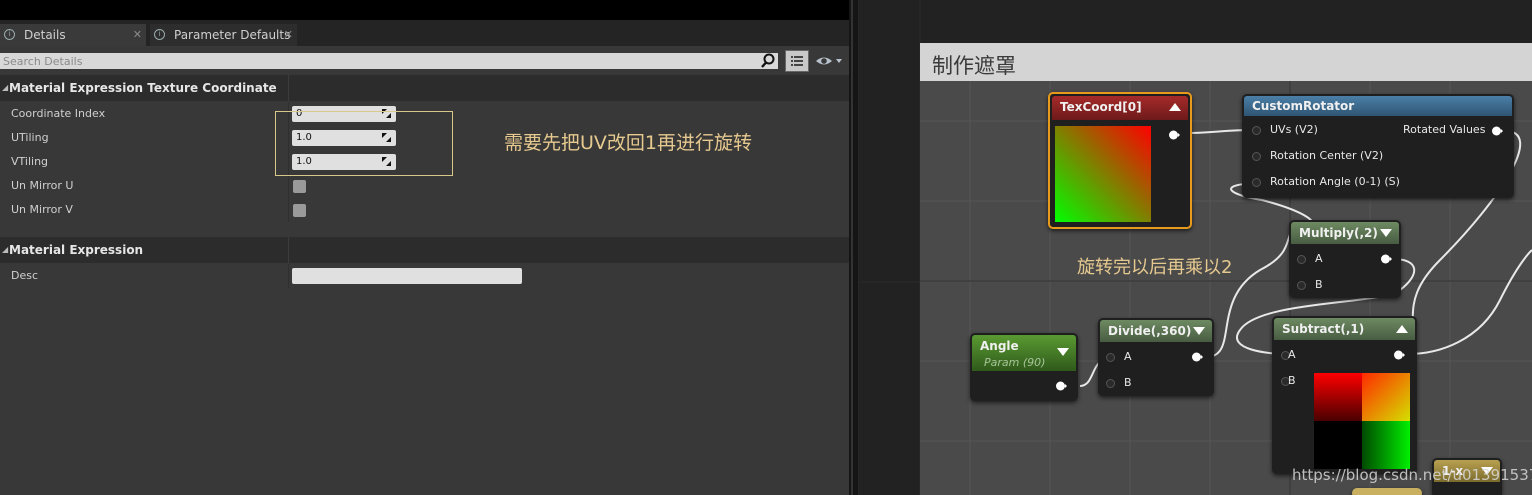 Image resolution: width=1532 pixels, height=495 pixels. Describe the element at coordinates (1150, 331) in the screenshot. I see `node-title: Divide(,360)` at that location.